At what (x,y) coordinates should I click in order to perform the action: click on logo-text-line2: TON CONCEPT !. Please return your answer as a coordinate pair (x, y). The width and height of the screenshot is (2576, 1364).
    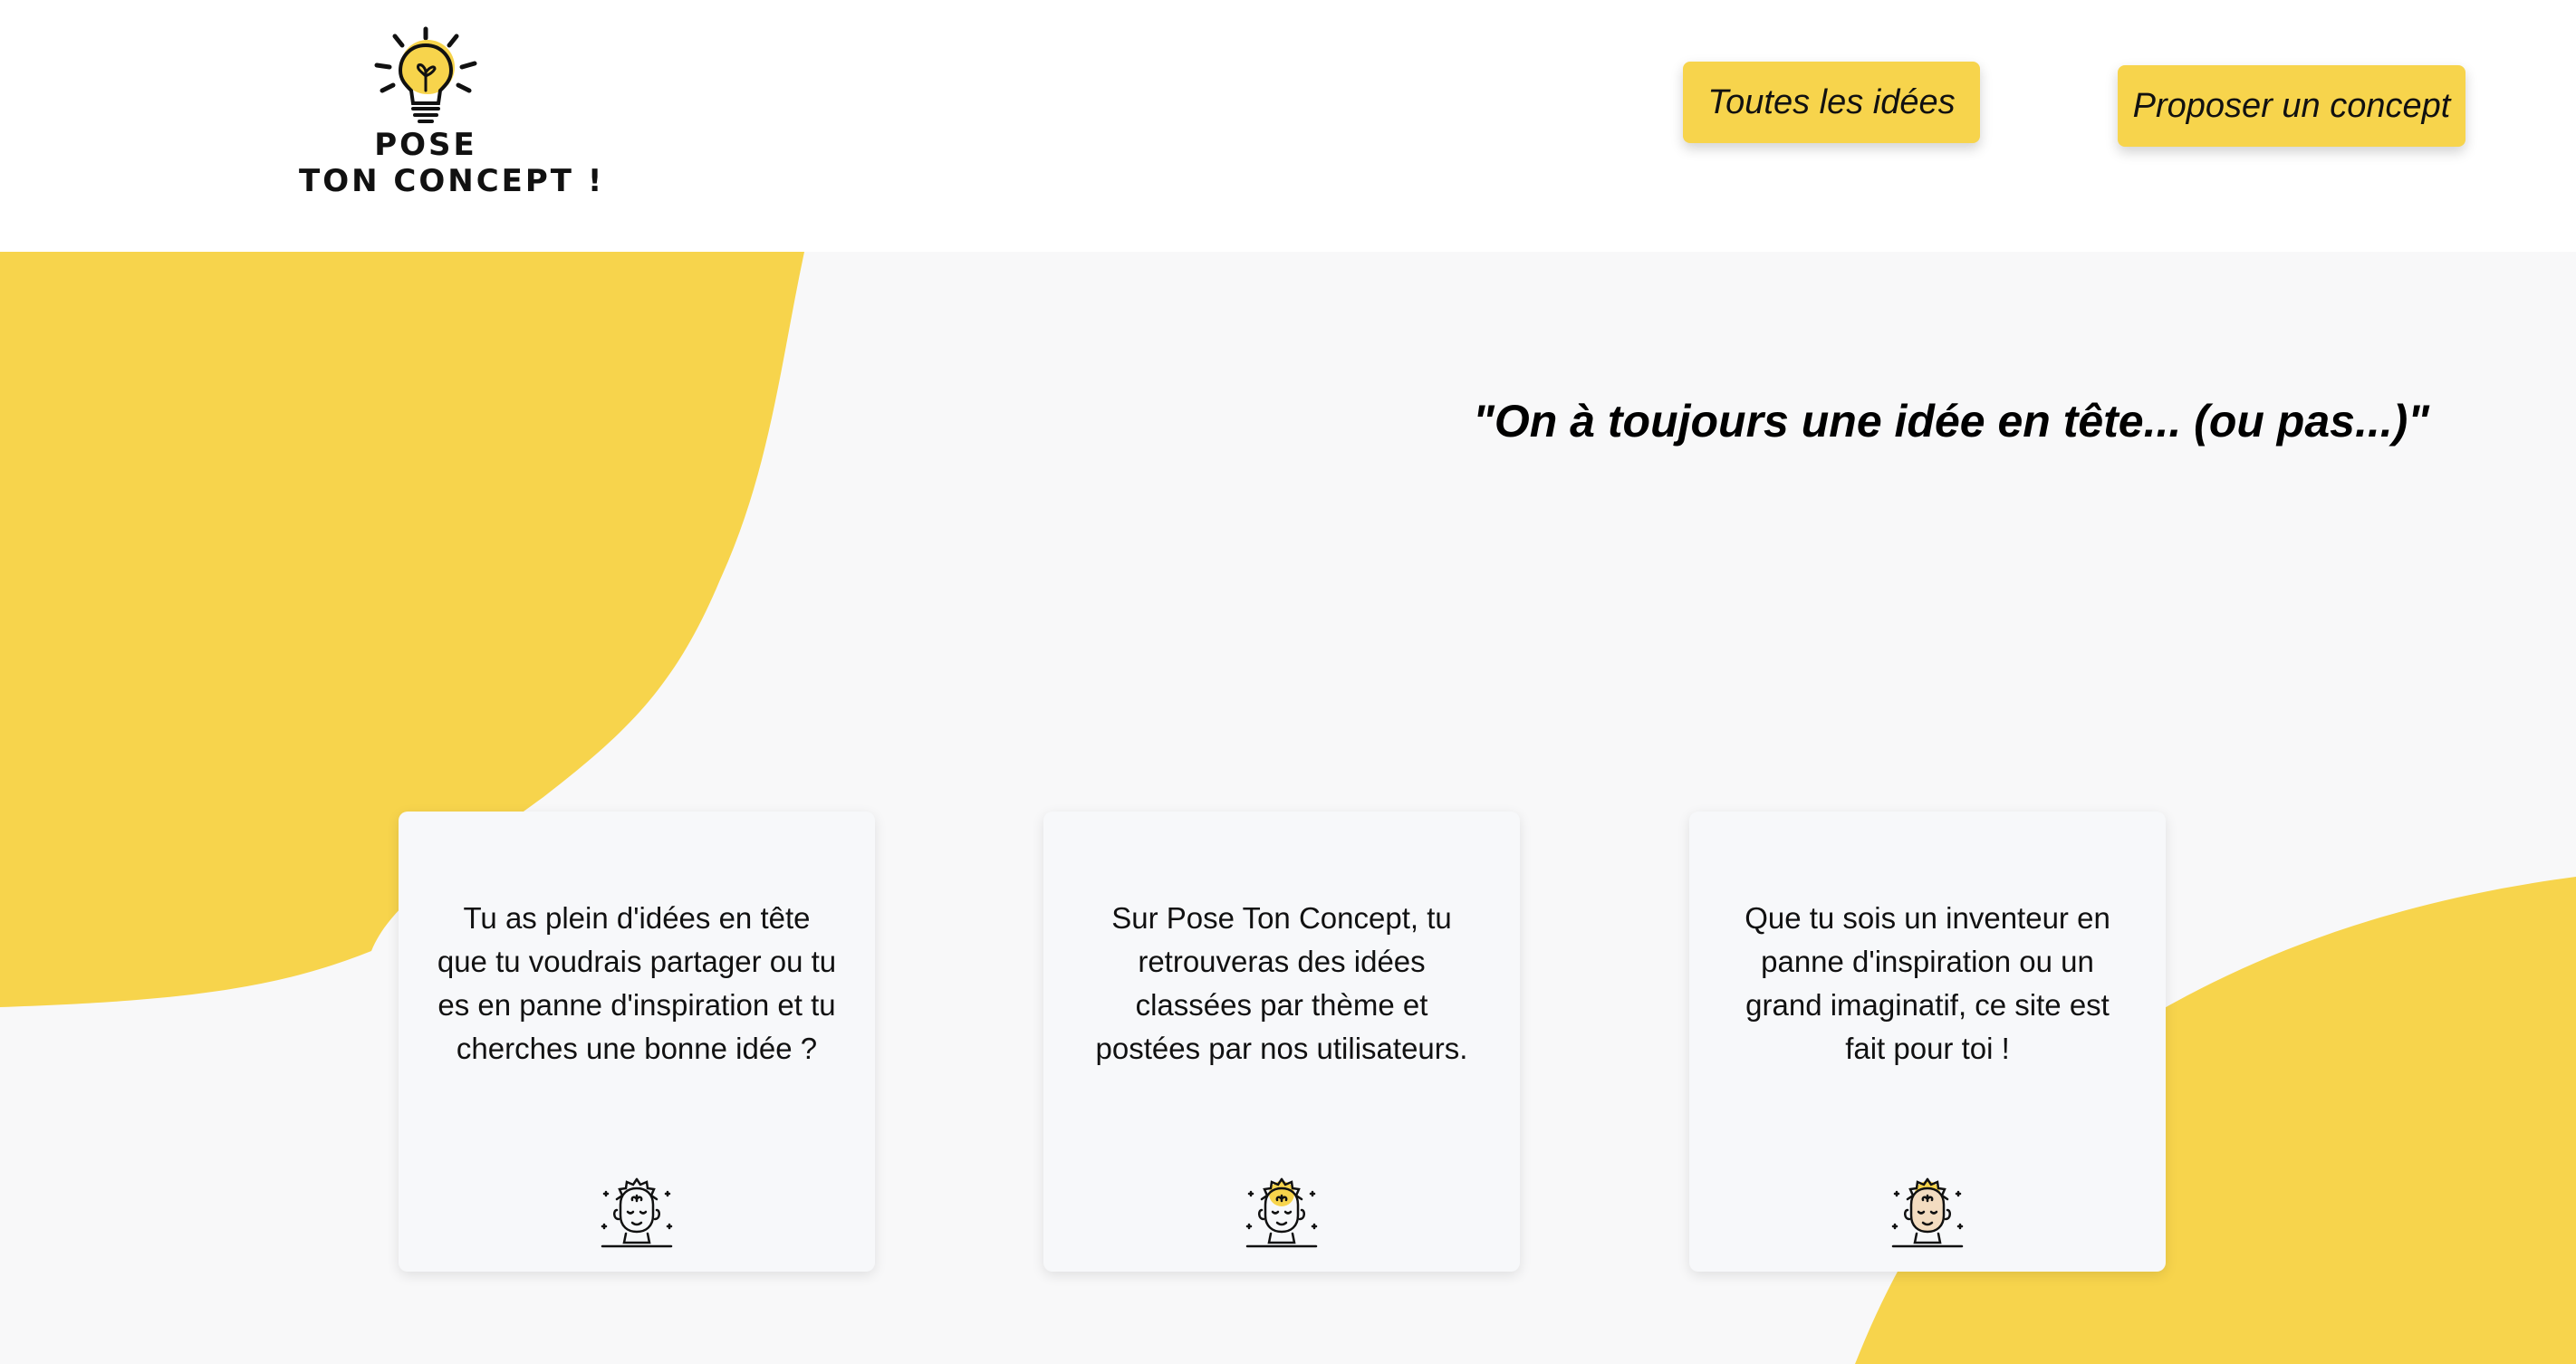
    Looking at the image, I should click on (452, 181).